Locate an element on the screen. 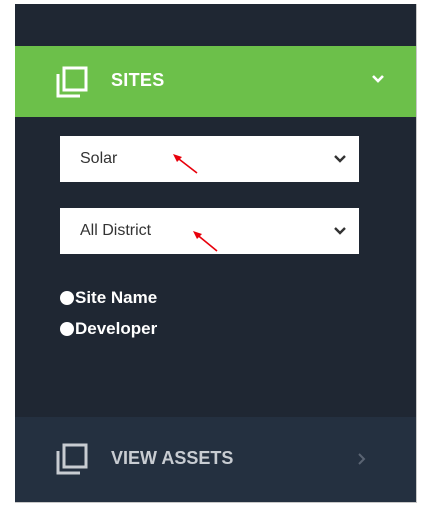  district-select-value: All District is located at coordinates (116, 230).